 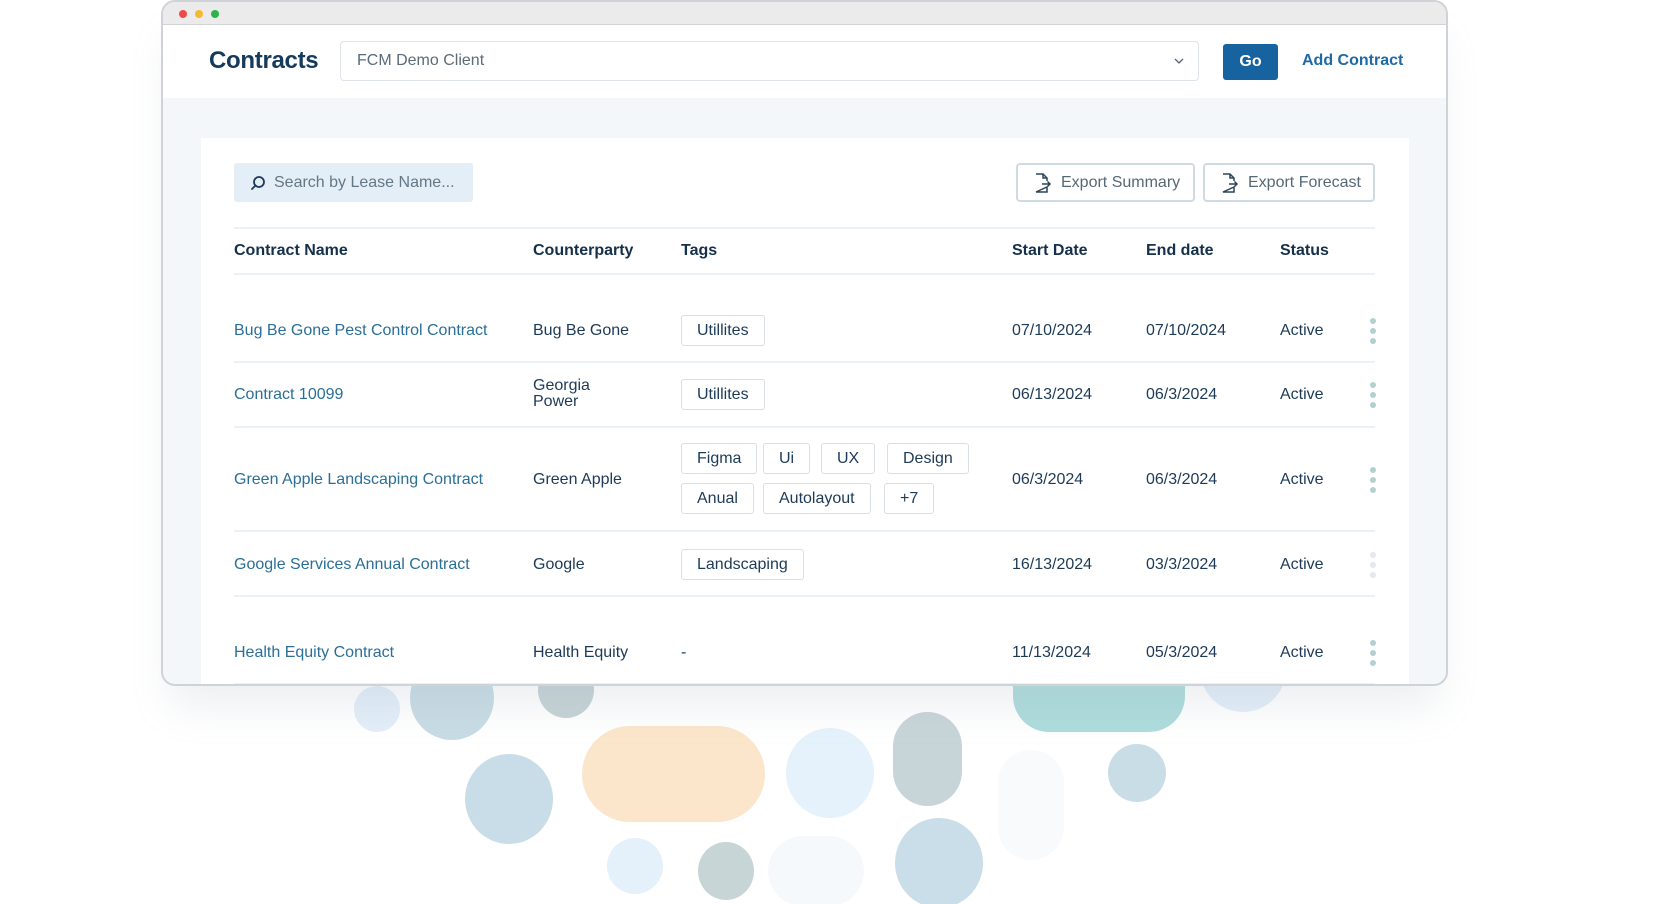 What do you see at coordinates (1304, 251) in the screenshot?
I see `column-header-status: Status` at bounding box center [1304, 251].